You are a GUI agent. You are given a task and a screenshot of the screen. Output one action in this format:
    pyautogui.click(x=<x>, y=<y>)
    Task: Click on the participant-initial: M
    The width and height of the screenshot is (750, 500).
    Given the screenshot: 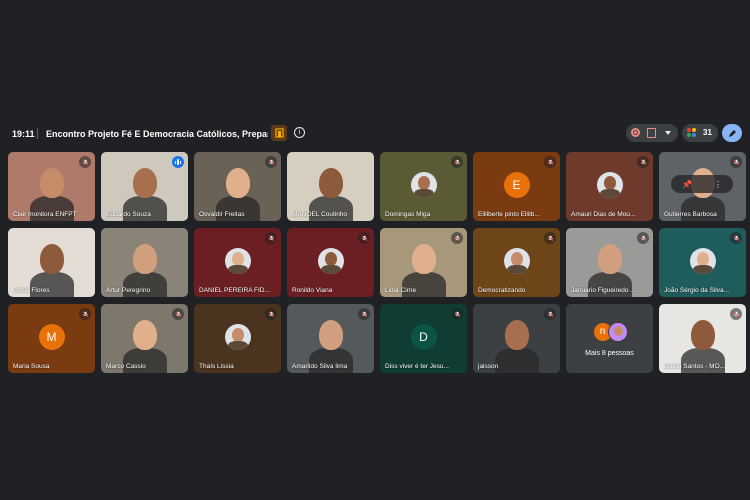 What is the action you would take?
    pyautogui.click(x=51, y=336)
    